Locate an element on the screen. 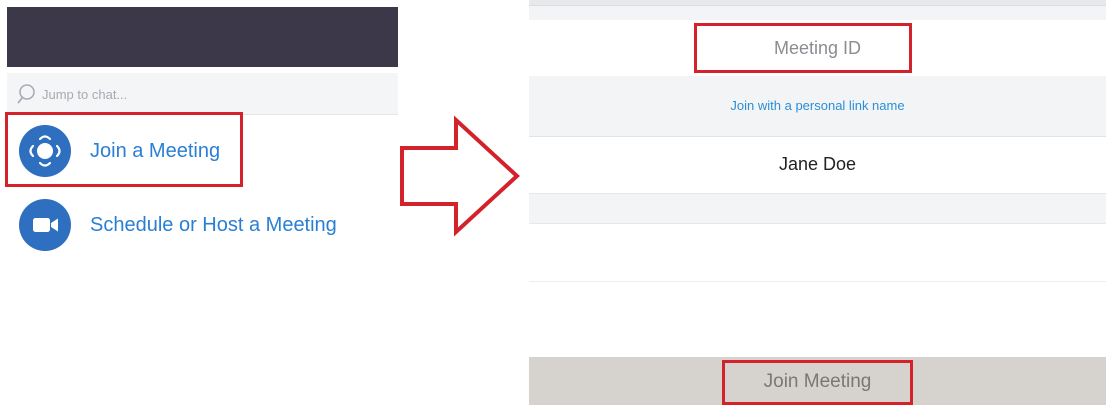 This screenshot has width=1106, height=405. search-input is located at coordinates (207, 94).